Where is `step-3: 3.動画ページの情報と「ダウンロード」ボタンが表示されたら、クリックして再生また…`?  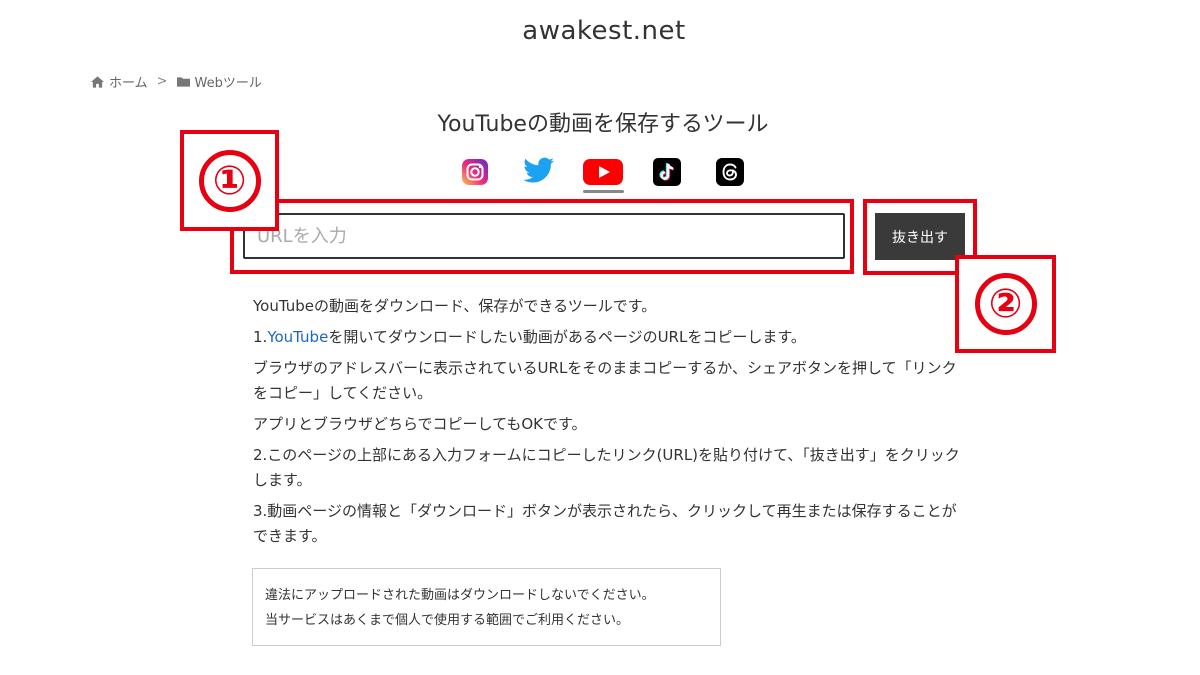 step-3: 3.動画ページの情報と「ダウンロード」ボタンが表示されたら、クリックして再生また… is located at coordinates (605, 523).